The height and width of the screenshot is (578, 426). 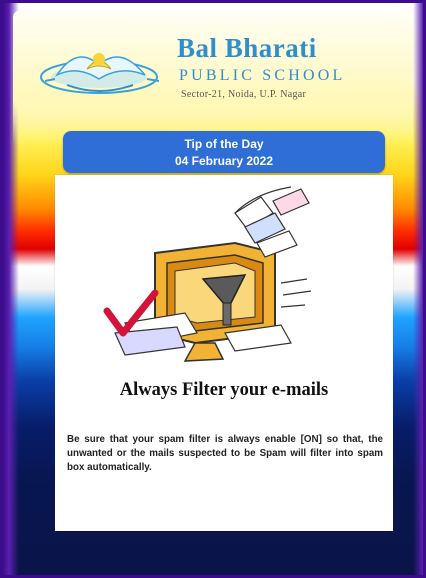 I want to click on tip-banner: Tip of the Day 04 February 2022, so click(x=224, y=152).